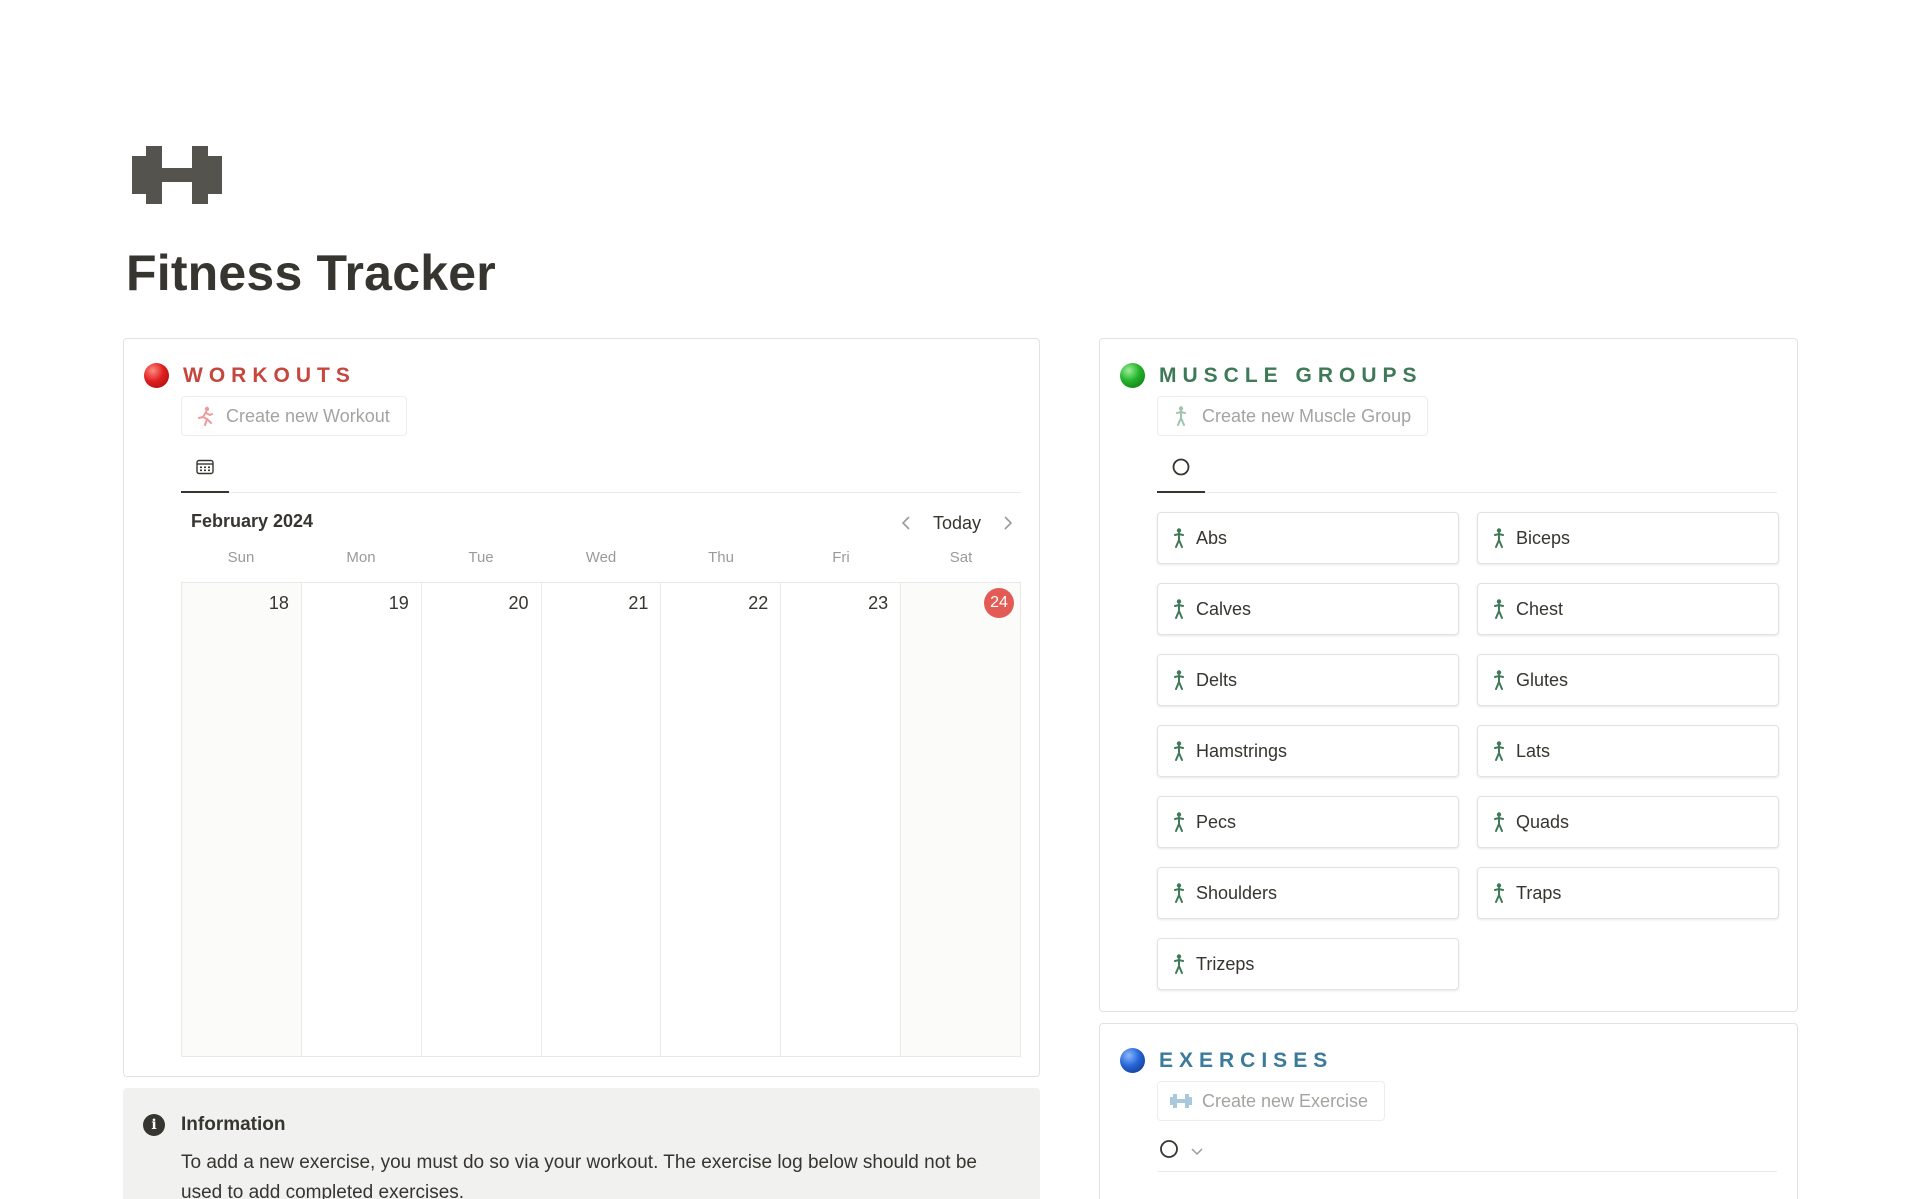 The image size is (1920, 1199). Describe the element at coordinates (1308, 964) in the screenshot. I see `muscle-group-card: Trizeps` at that location.